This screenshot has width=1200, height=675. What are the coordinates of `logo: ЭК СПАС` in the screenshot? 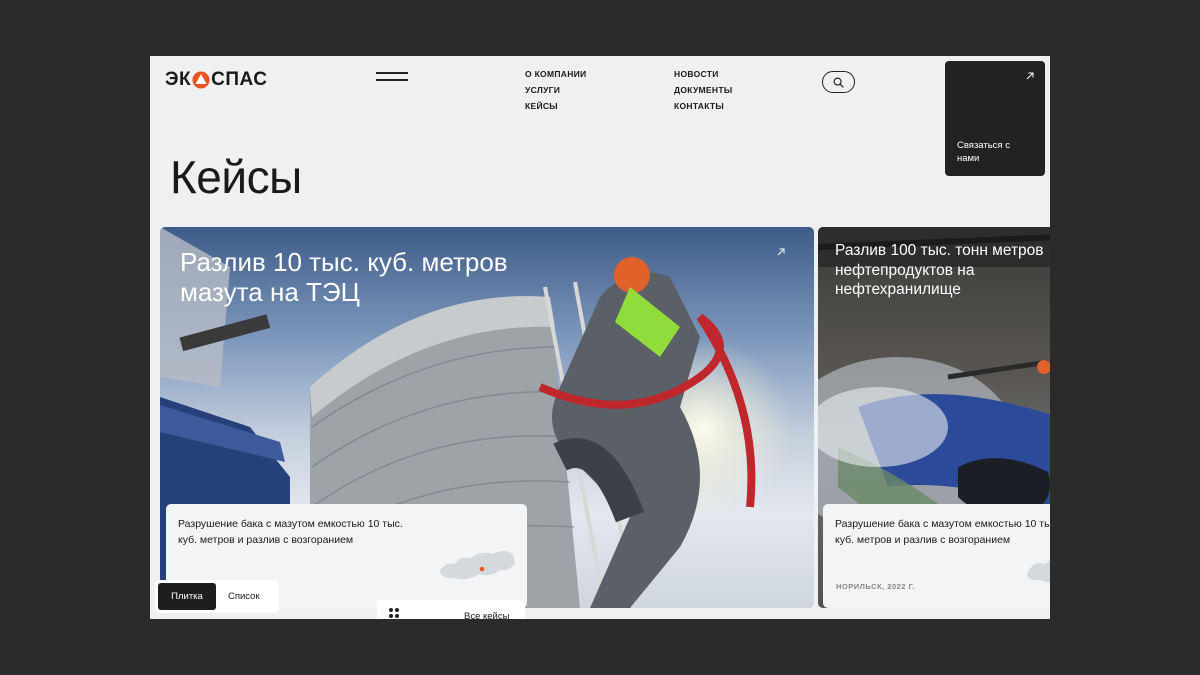 It's located at (216, 79).